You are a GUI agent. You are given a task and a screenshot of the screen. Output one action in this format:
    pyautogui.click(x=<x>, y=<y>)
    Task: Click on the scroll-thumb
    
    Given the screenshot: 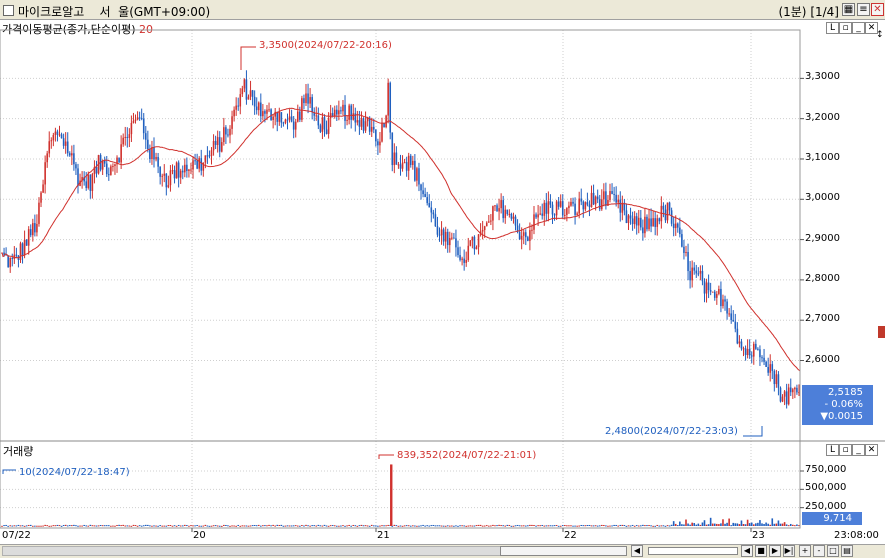 What is the action you would take?
    pyautogui.click(x=563, y=551)
    